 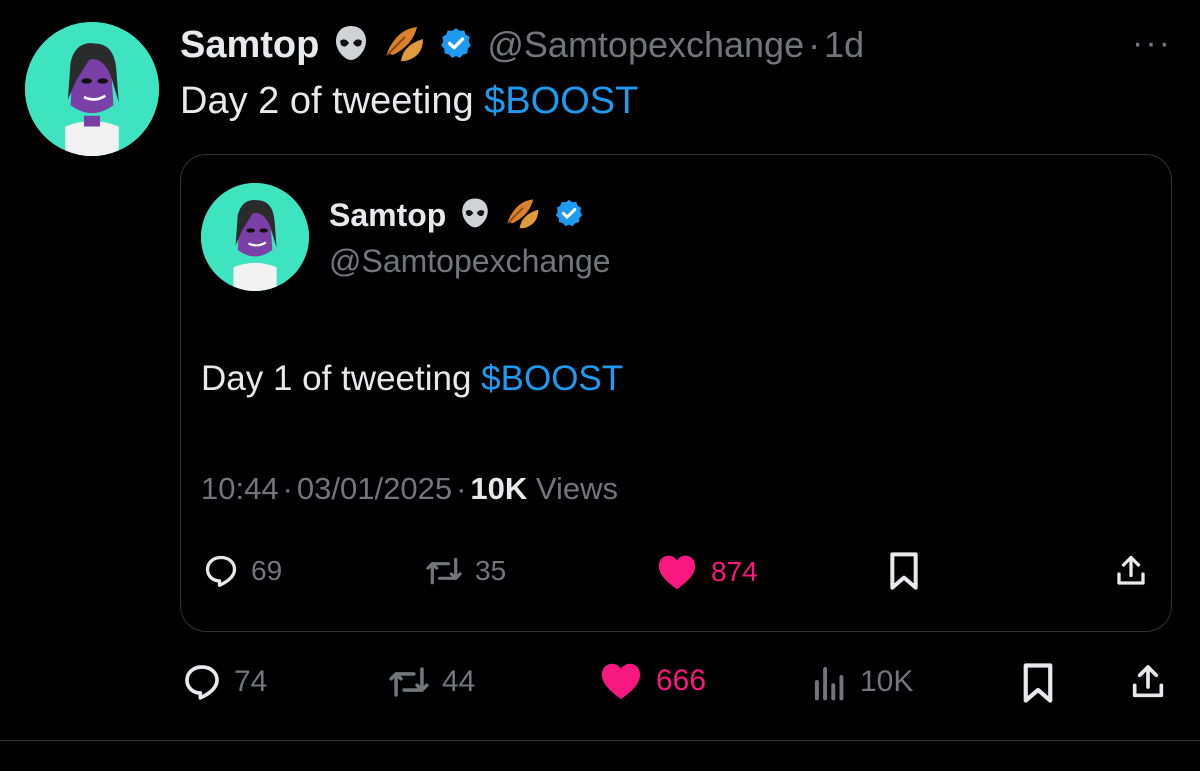 What do you see at coordinates (242, 571) in the screenshot?
I see `quote-reply-button: 69` at bounding box center [242, 571].